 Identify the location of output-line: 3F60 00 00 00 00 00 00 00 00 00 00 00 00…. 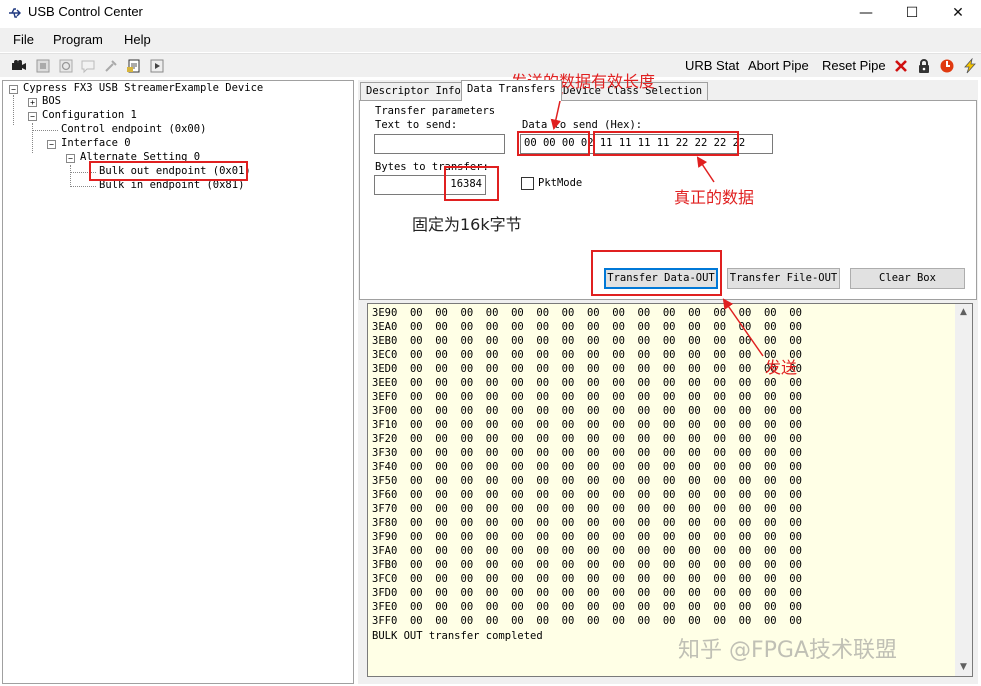
(587, 495).